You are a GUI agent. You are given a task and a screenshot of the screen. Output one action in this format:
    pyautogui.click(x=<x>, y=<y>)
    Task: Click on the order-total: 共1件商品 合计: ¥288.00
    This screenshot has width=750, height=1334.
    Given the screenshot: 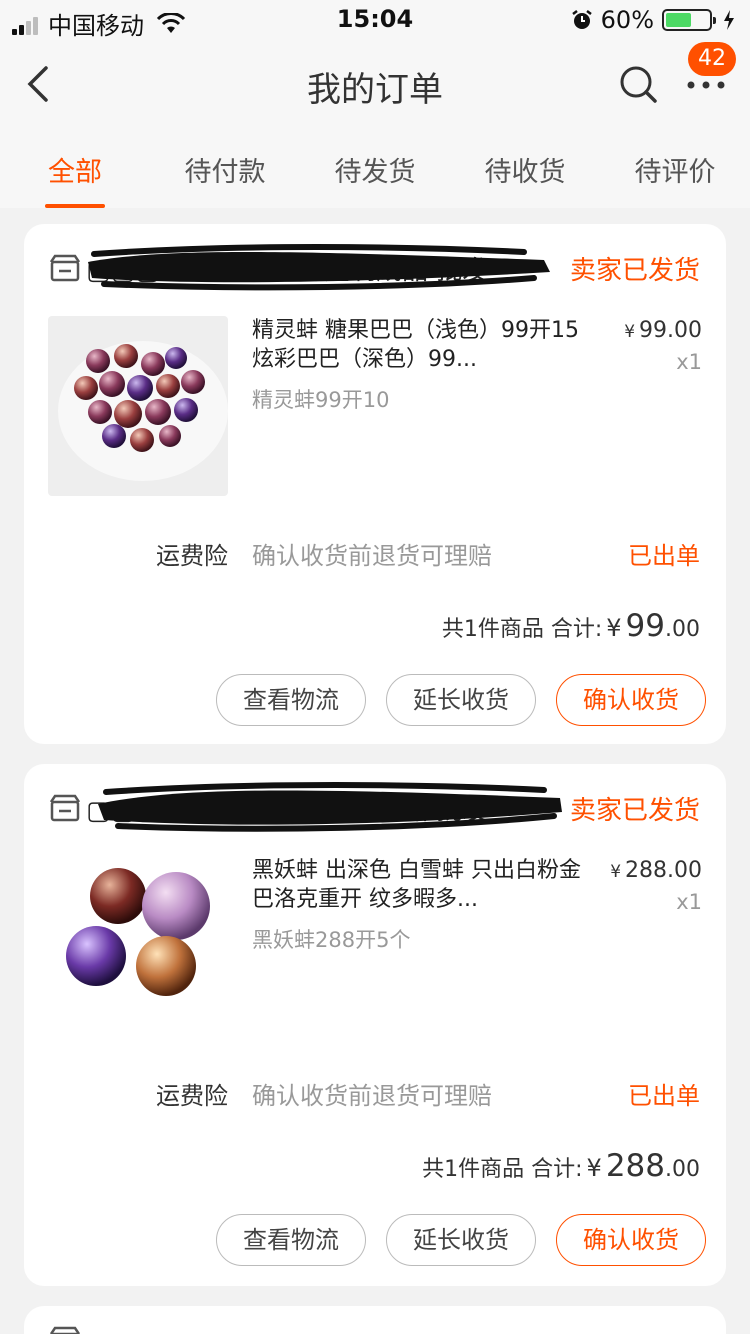 What is the action you would take?
    pyautogui.click(x=561, y=1166)
    